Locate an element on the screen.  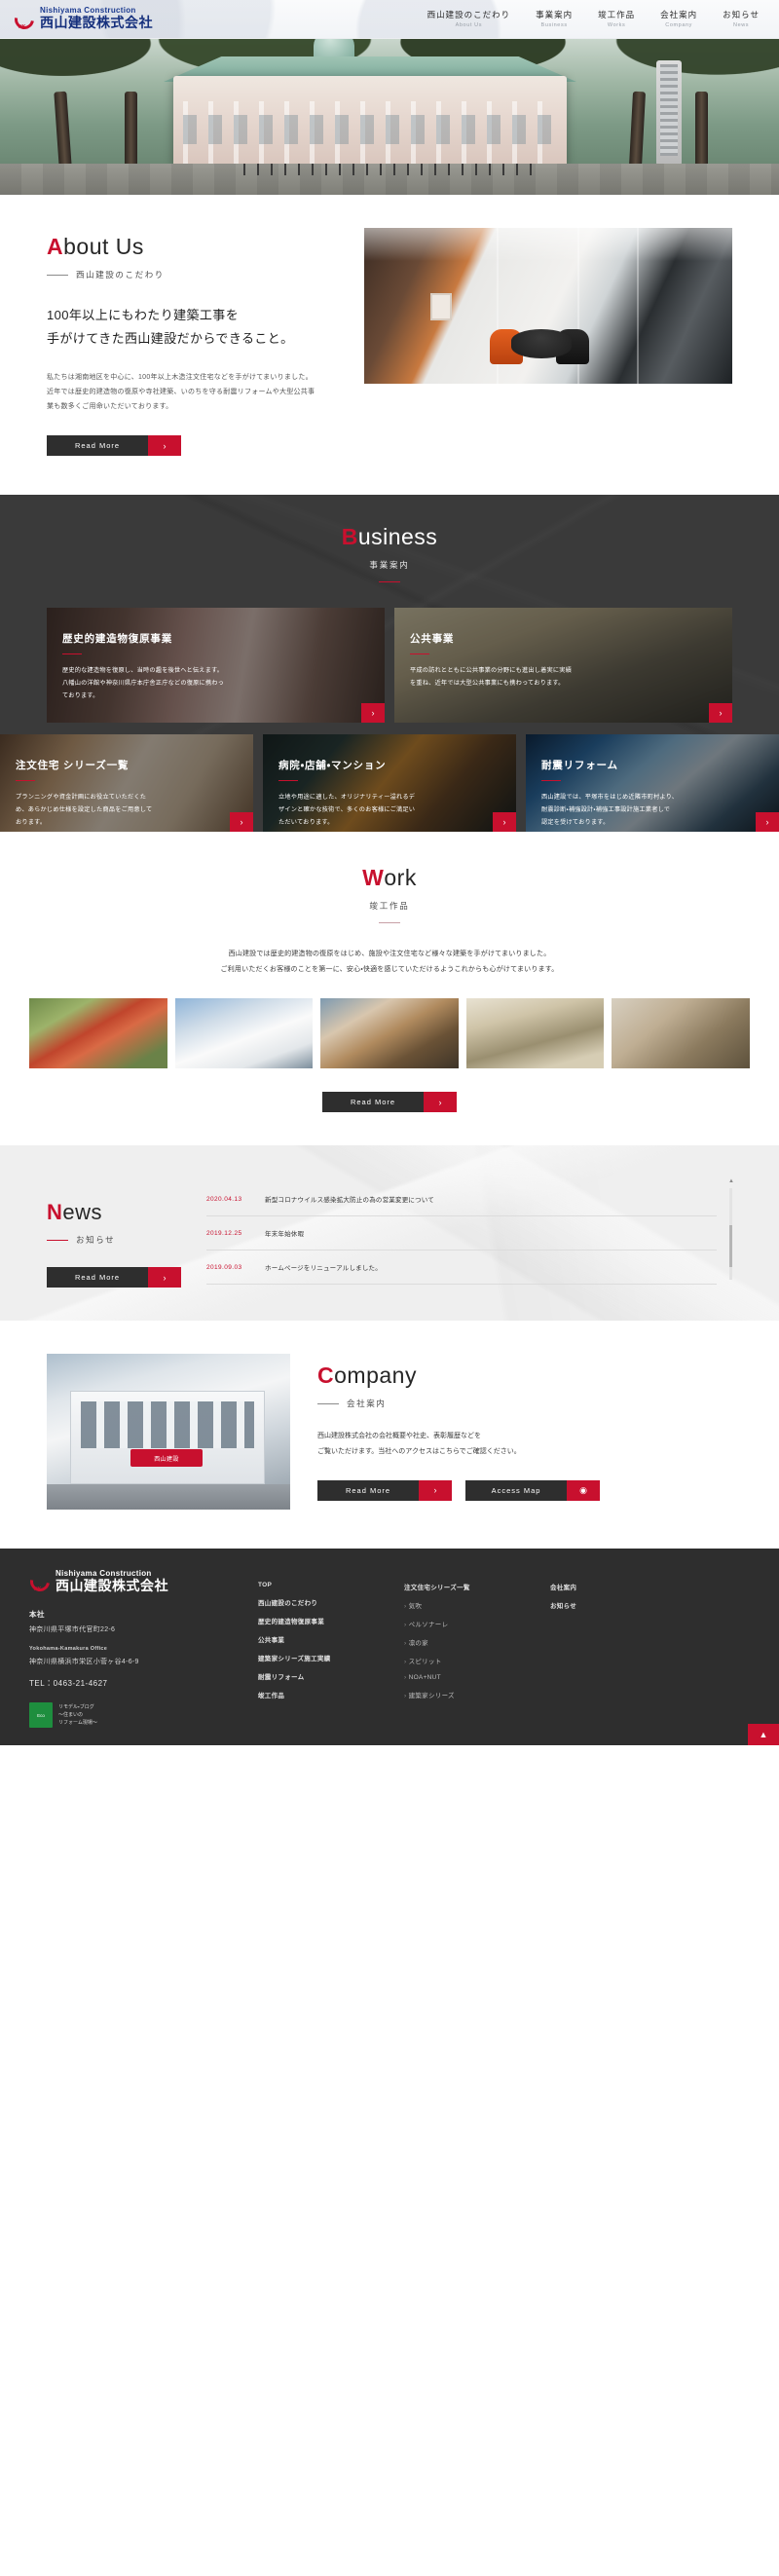
work-read-more-button: Read More › is located at coordinates (389, 1102).